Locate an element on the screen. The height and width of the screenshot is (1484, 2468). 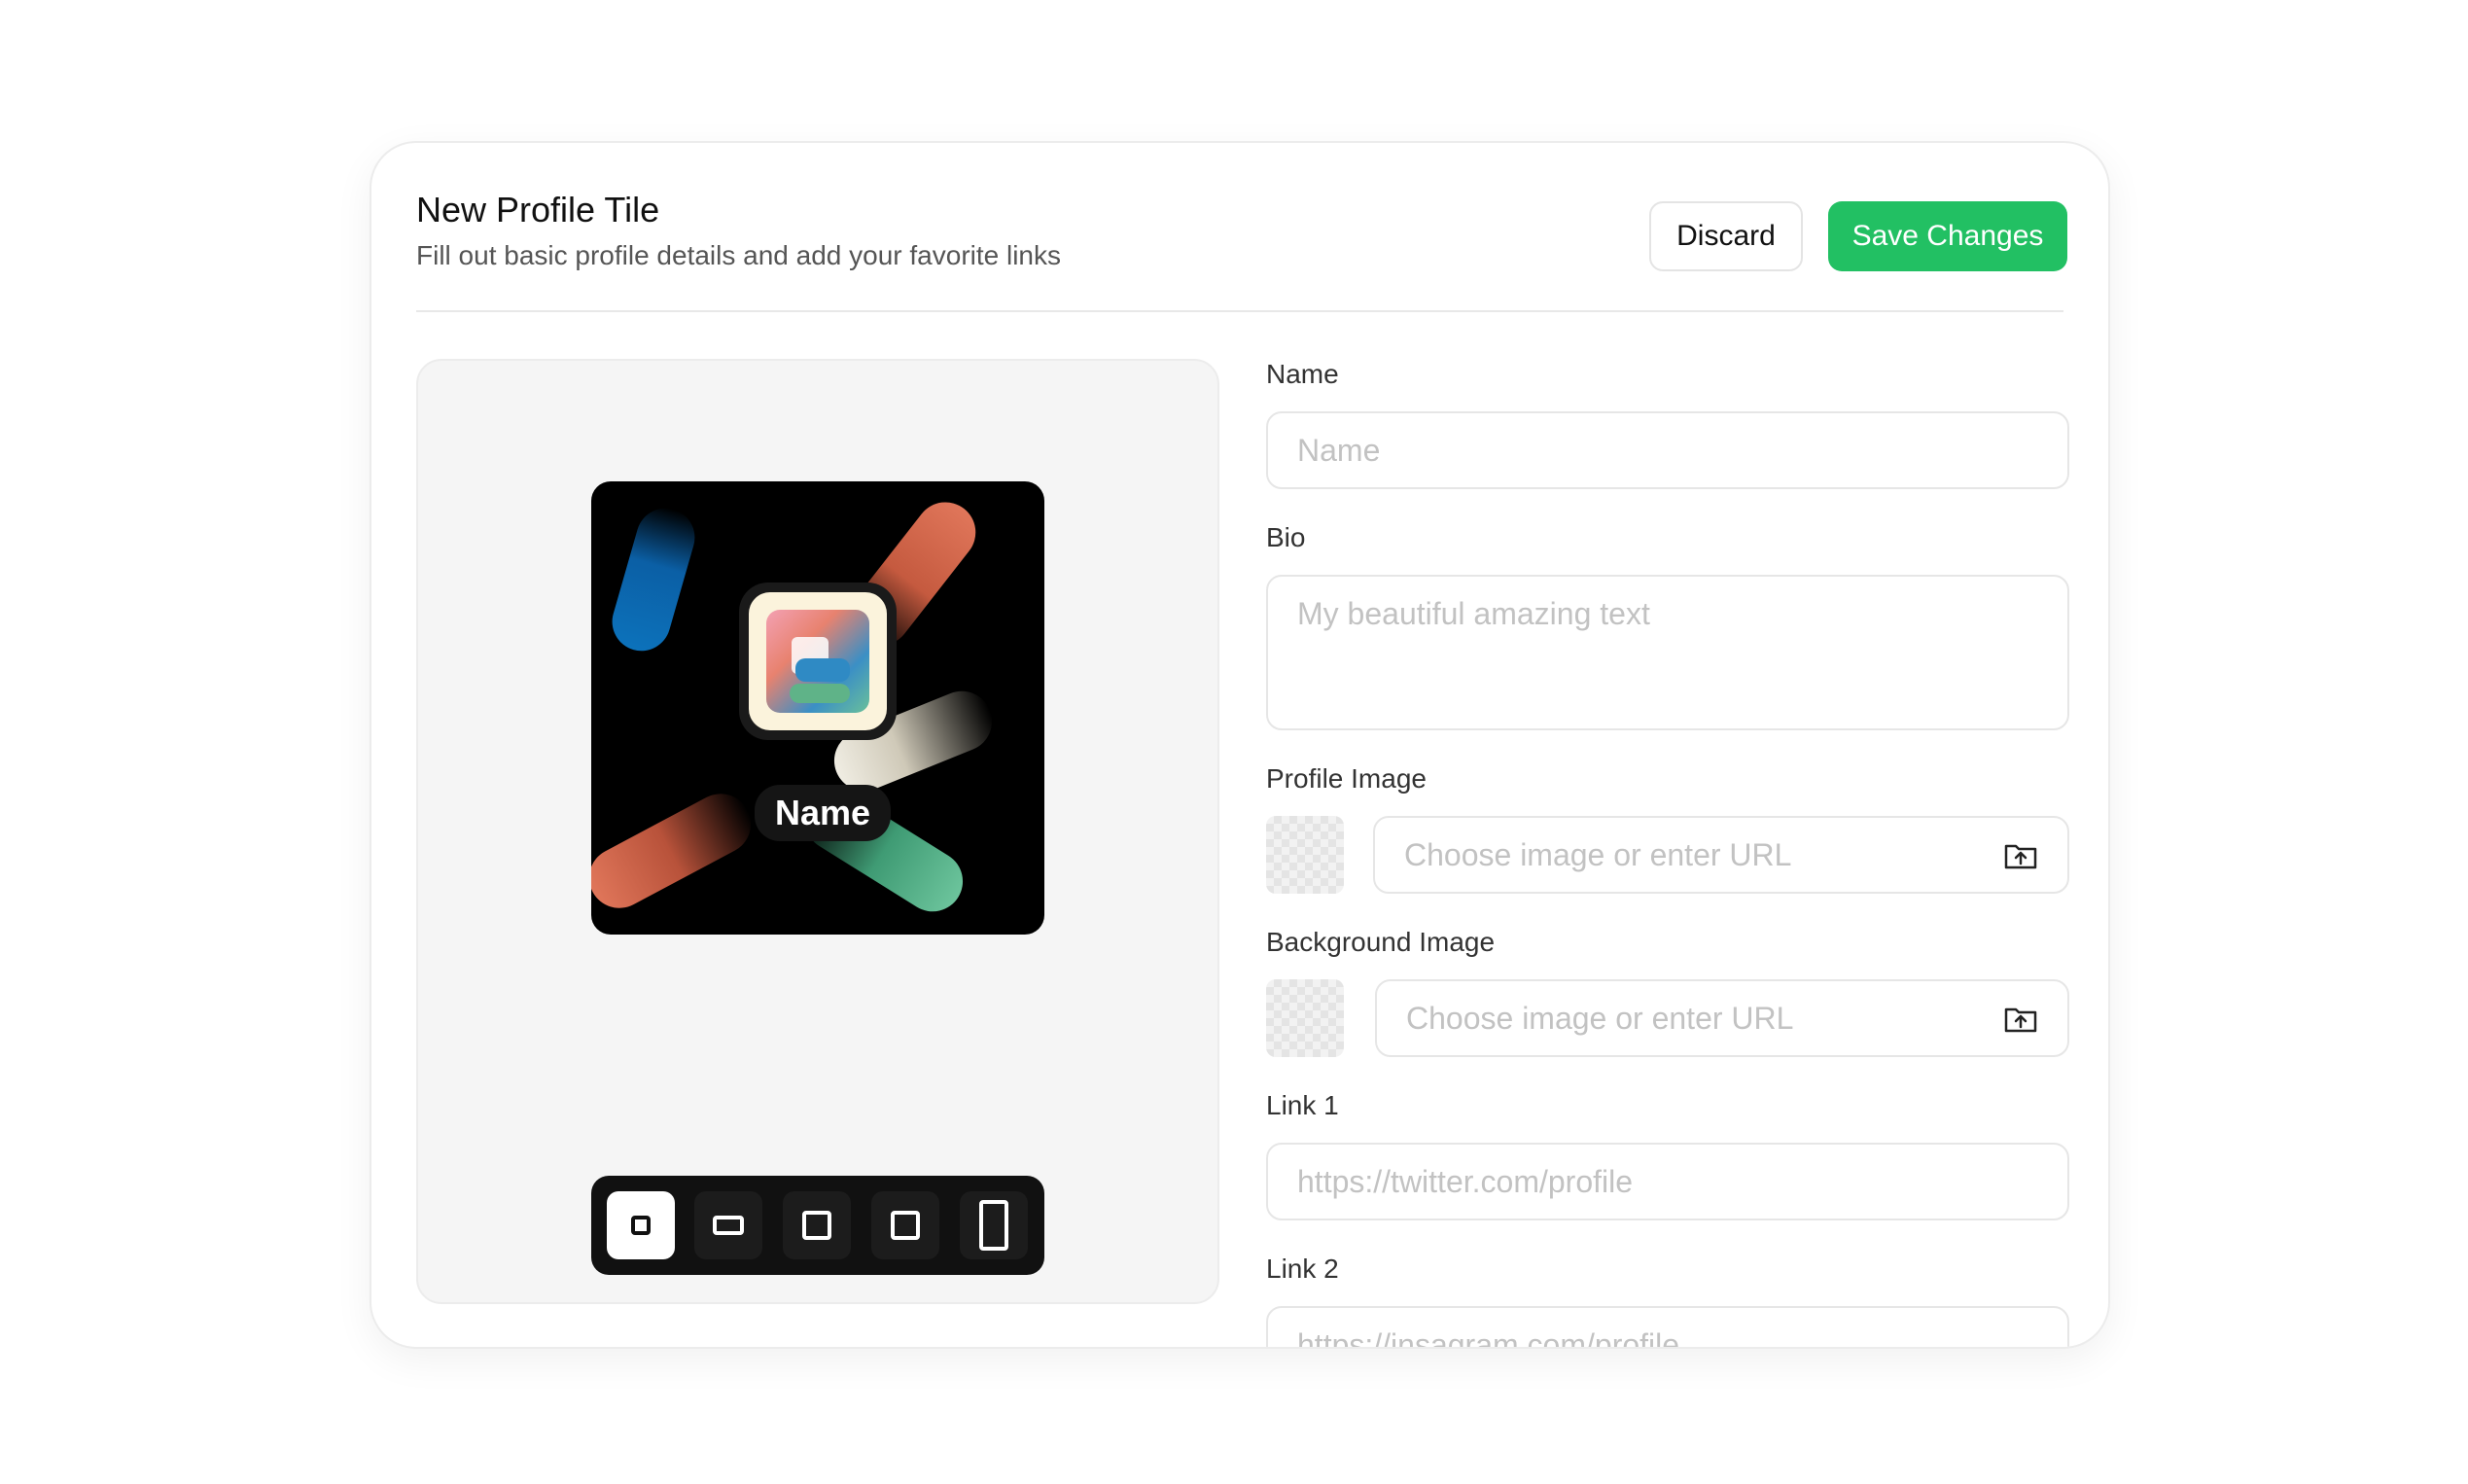
size-tall-button is located at coordinates (994, 1225).